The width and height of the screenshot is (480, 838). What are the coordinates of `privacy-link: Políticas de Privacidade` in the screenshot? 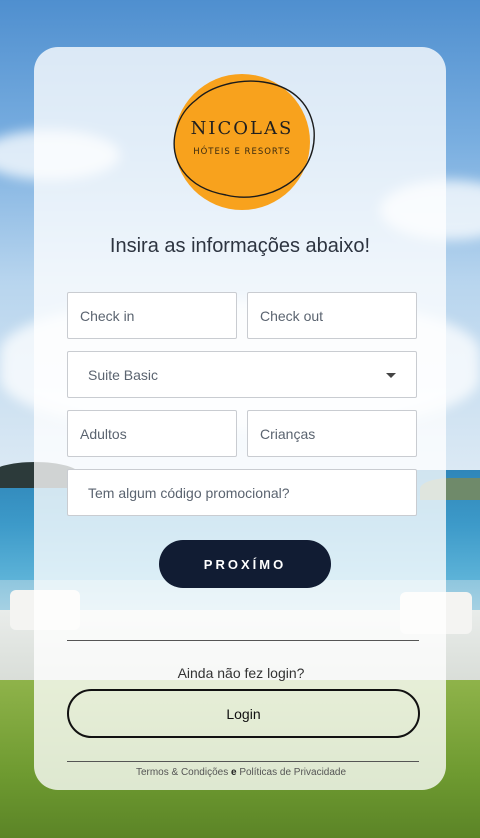 It's located at (292, 772).